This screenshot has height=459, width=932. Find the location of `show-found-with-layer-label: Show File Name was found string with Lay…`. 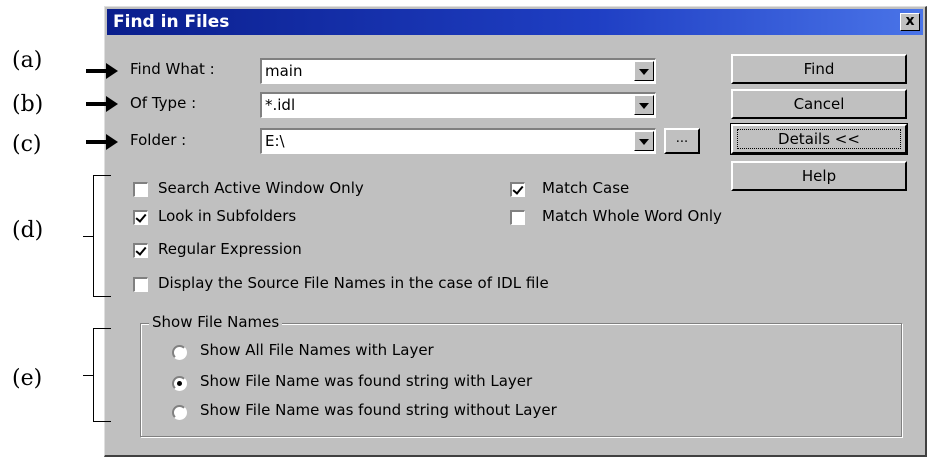

show-found-with-layer-label: Show File Name was found string with Lay… is located at coordinates (366, 381).